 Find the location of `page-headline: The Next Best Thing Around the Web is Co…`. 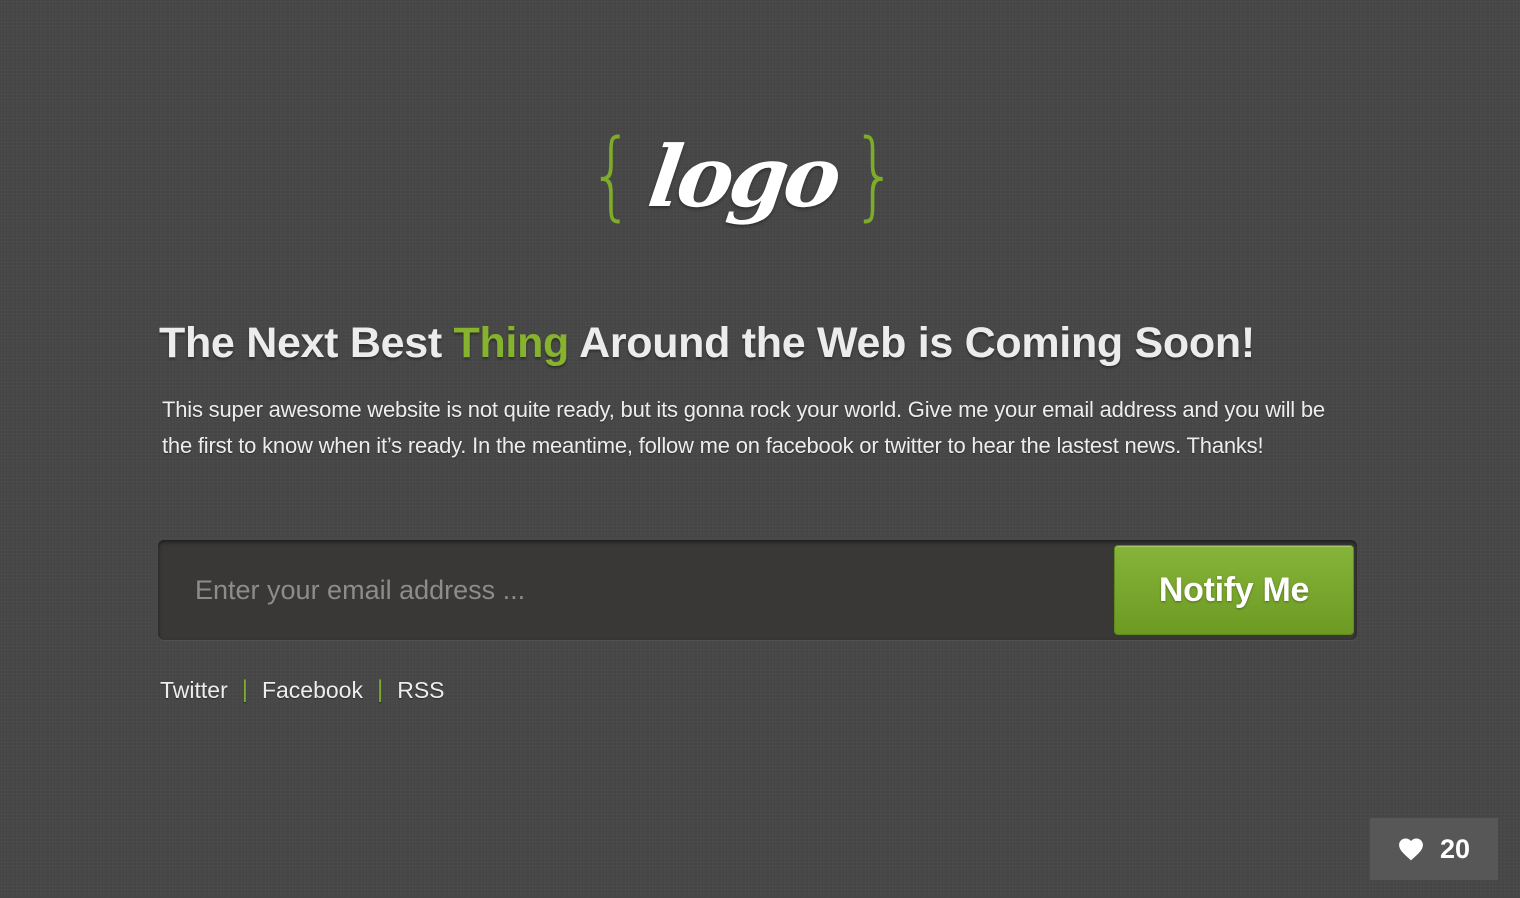

page-headline: The Next Best Thing Around the Web is Co… is located at coordinates (759, 343).